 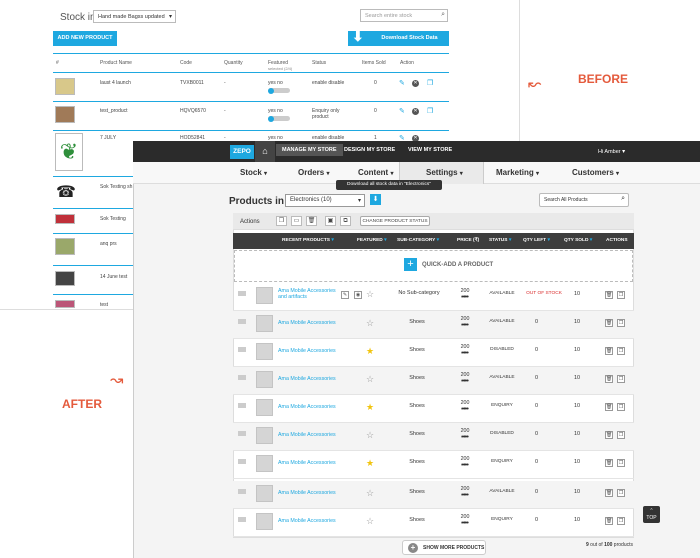 I want to click on stock-search-input: Search entire stock ⌕, so click(x=404, y=15).